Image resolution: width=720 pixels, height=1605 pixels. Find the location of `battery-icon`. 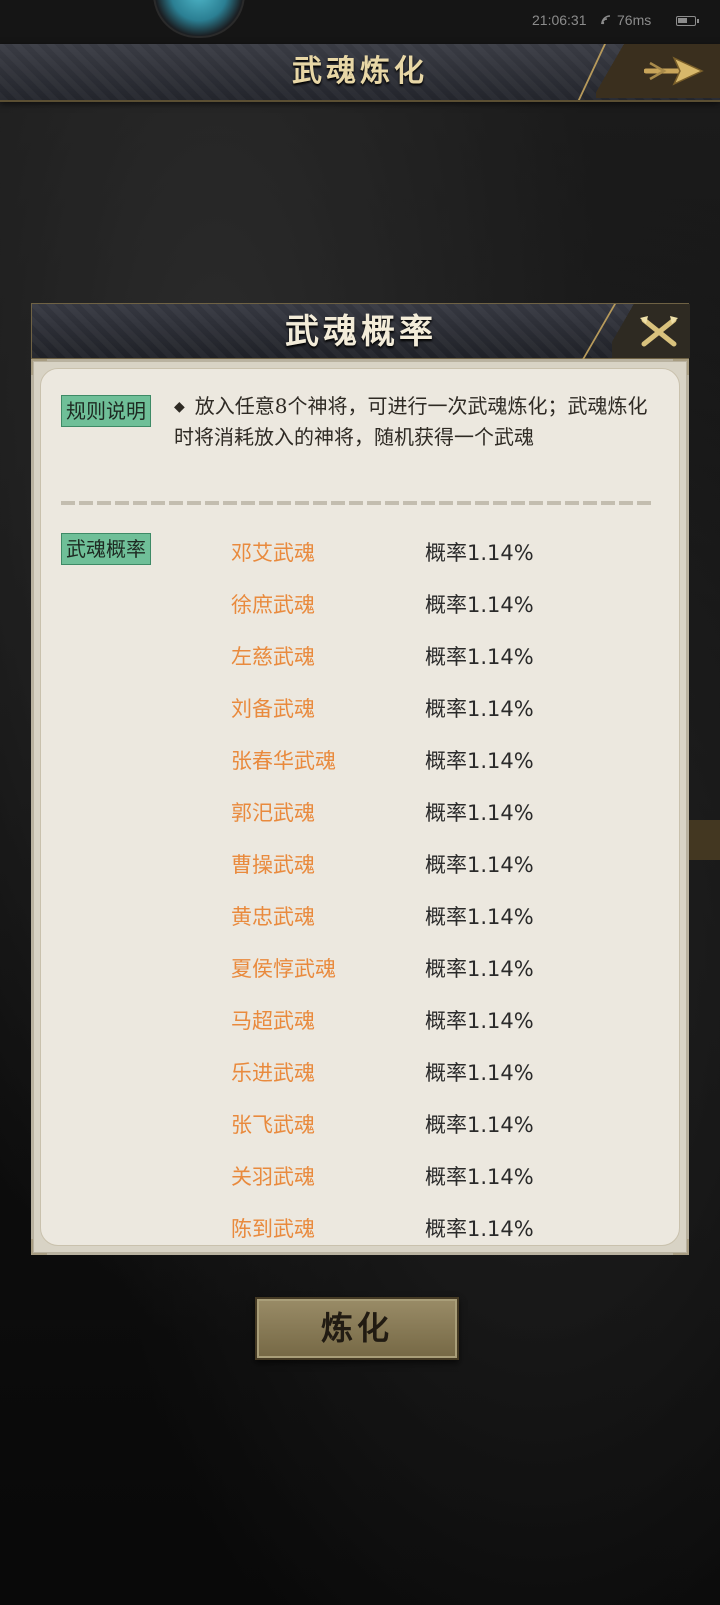

battery-icon is located at coordinates (687, 21).